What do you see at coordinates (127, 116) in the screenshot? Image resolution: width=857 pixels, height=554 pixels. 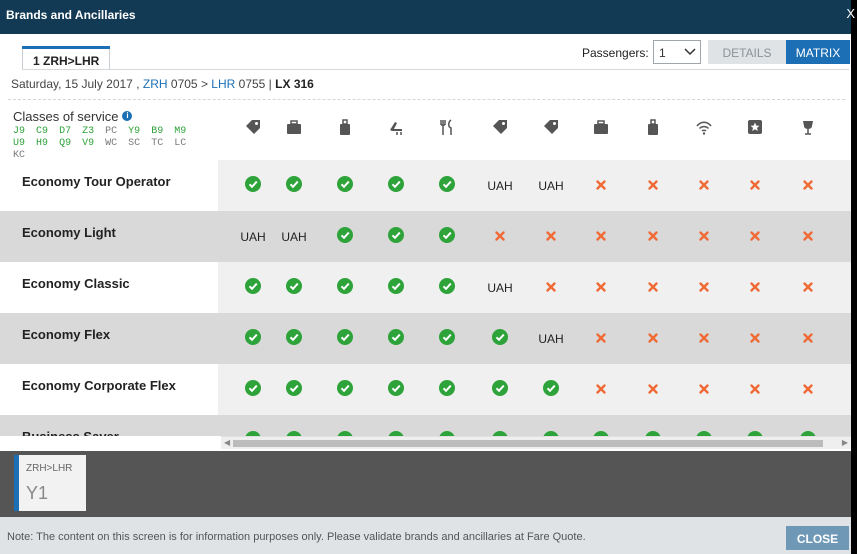 I see `info-icon: i` at bounding box center [127, 116].